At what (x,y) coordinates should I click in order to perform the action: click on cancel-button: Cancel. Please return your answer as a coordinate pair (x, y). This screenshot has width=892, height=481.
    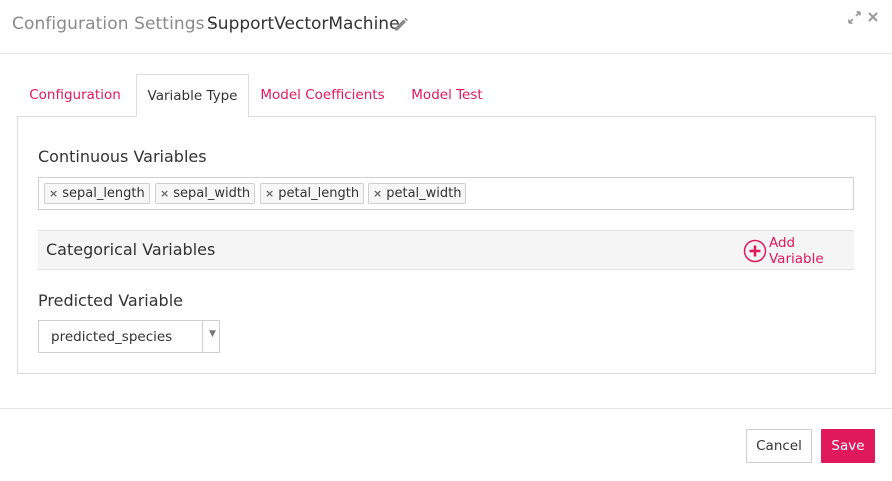
    Looking at the image, I should click on (779, 446).